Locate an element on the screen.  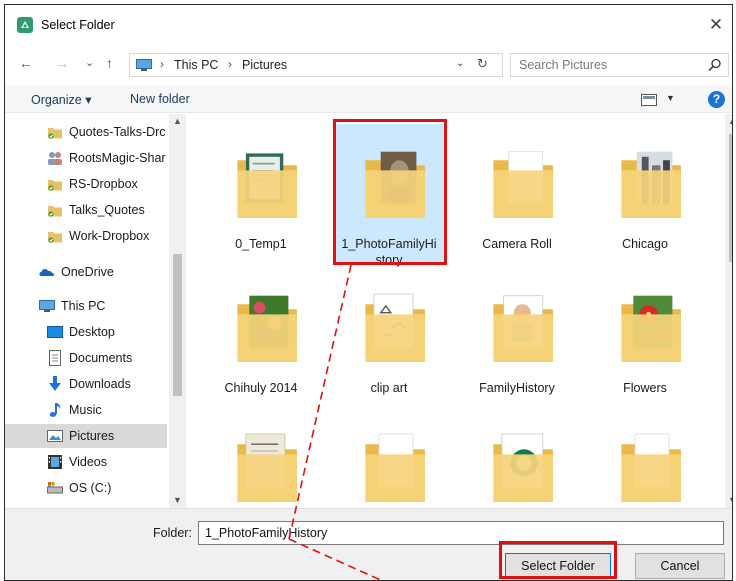
folder-item: 0_Temp1 is located at coordinates (261, 194).